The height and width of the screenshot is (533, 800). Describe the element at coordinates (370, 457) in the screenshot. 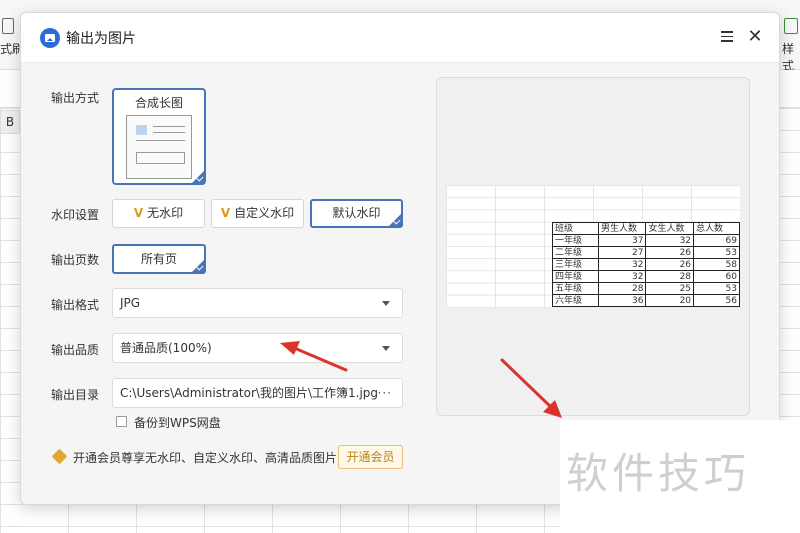

I see `open-vip-button: 开通会员` at that location.